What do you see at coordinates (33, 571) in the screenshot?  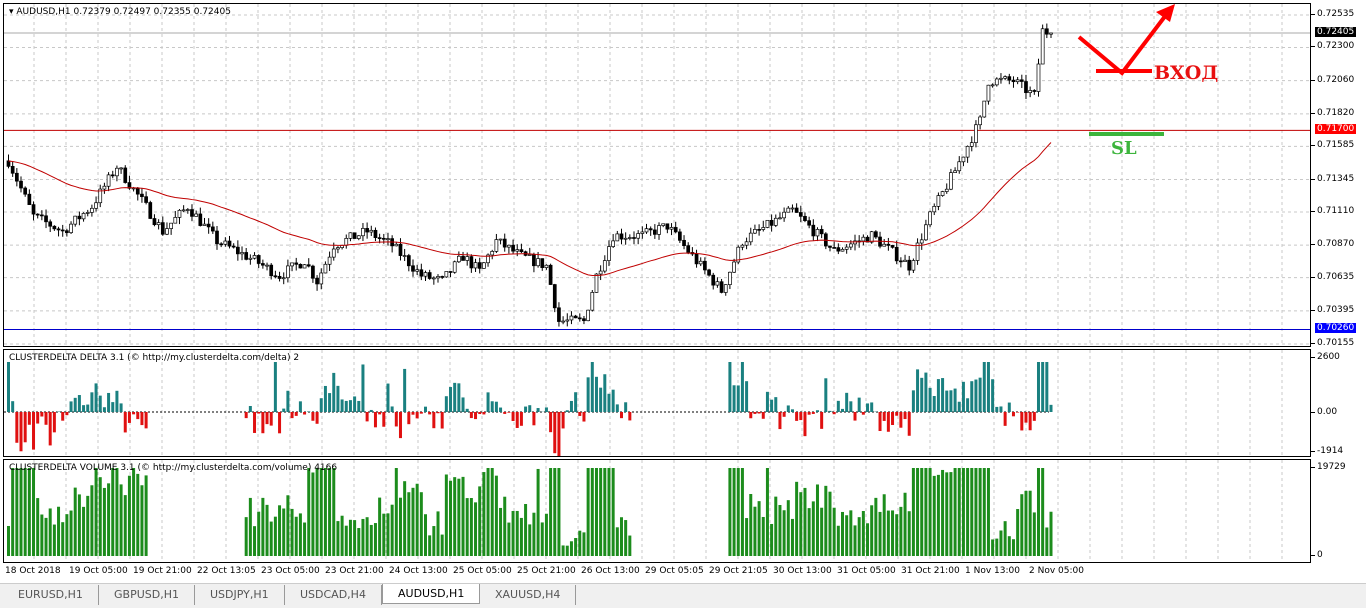 I see `time-label: 18 Oct 2018` at bounding box center [33, 571].